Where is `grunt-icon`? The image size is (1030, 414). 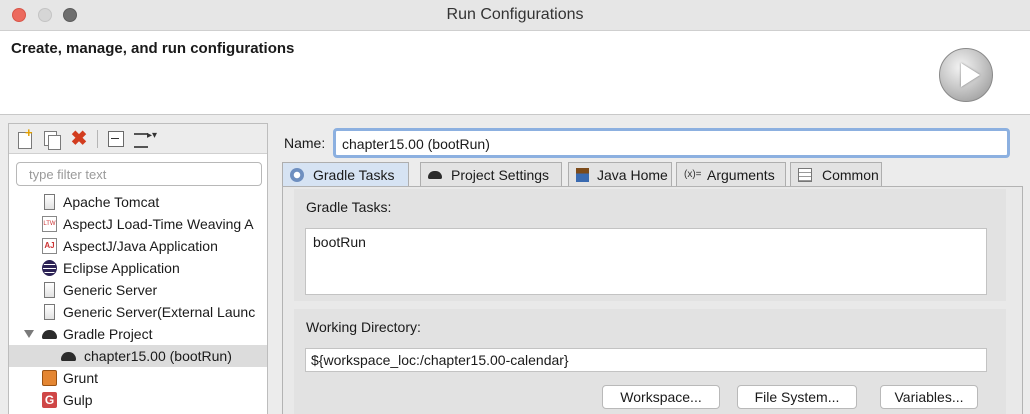
grunt-icon is located at coordinates (49, 378).